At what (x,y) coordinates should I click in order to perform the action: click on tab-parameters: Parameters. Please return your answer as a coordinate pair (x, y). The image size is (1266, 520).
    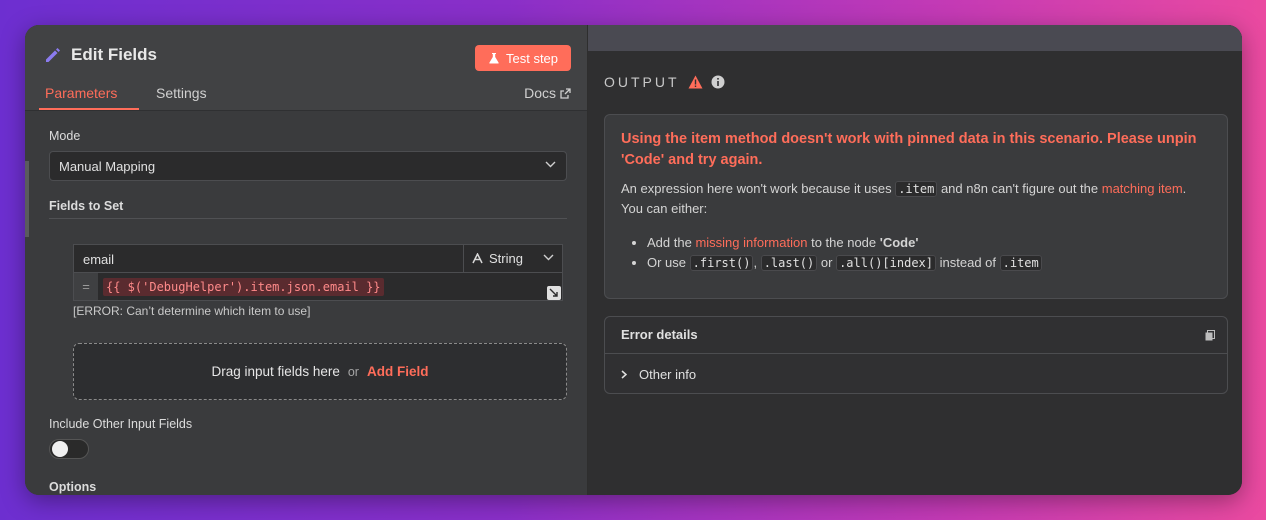
    Looking at the image, I should click on (81, 93).